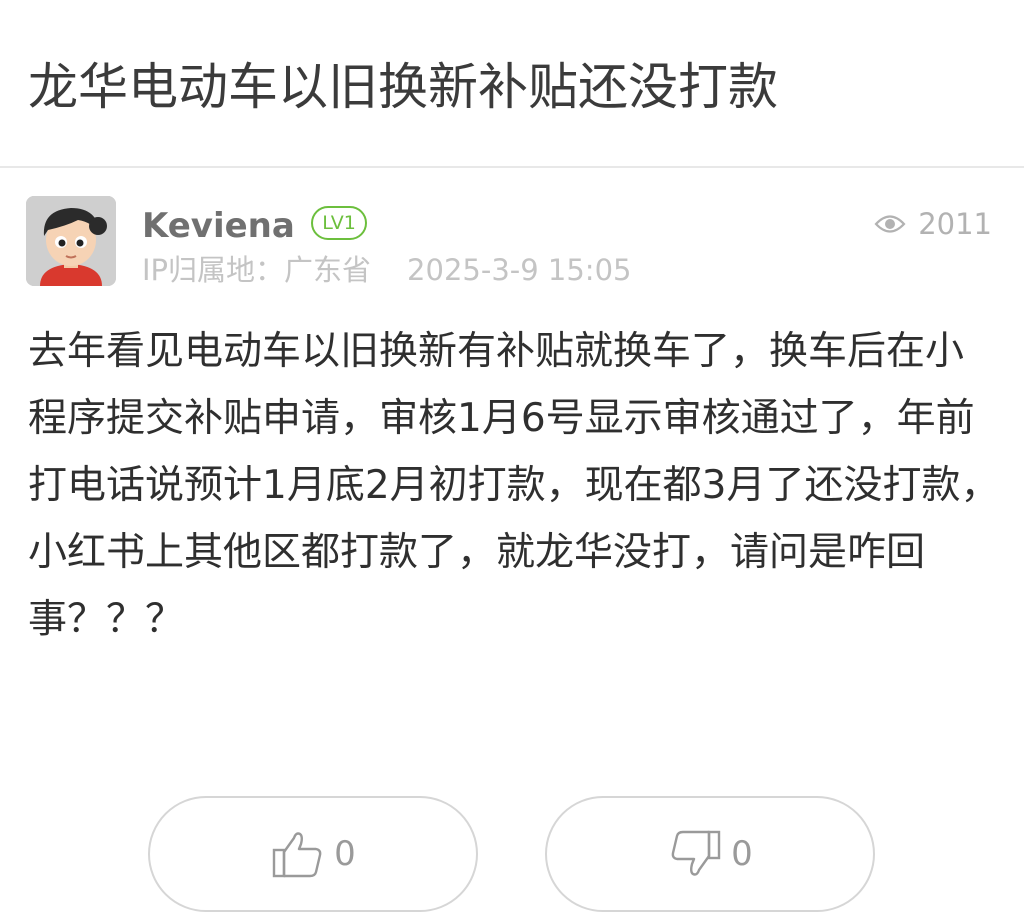 Image resolution: width=1024 pixels, height=912 pixels. Describe the element at coordinates (339, 223) in the screenshot. I see `level-badge: LV1` at that location.